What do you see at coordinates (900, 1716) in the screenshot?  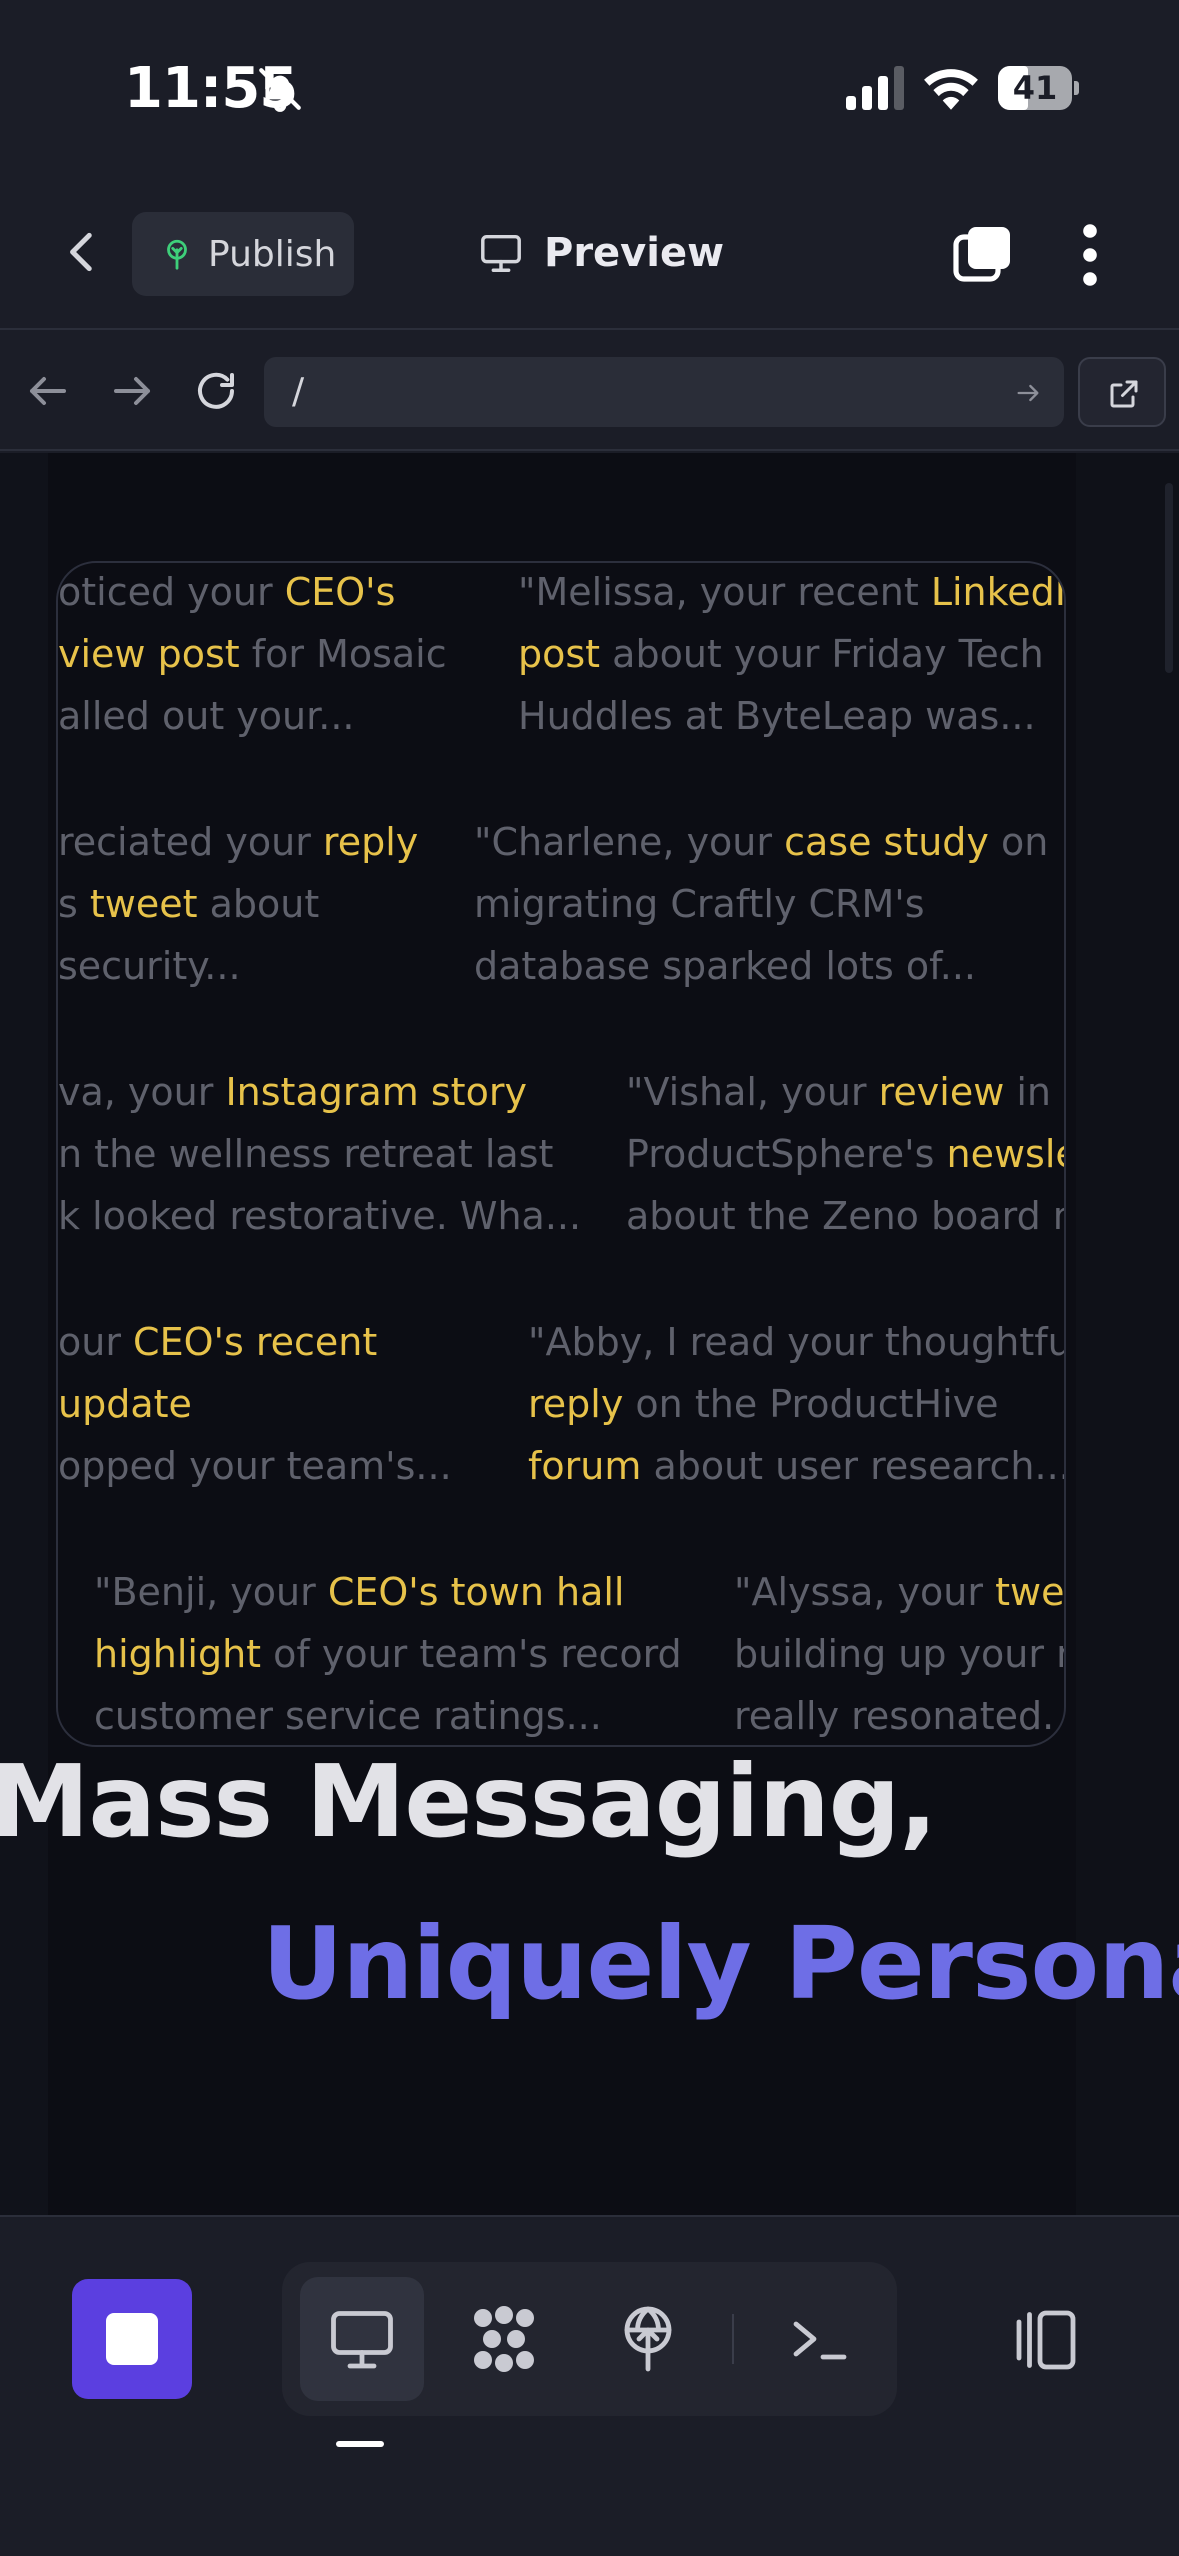 I see `quote-text: really resonated. V` at bounding box center [900, 1716].